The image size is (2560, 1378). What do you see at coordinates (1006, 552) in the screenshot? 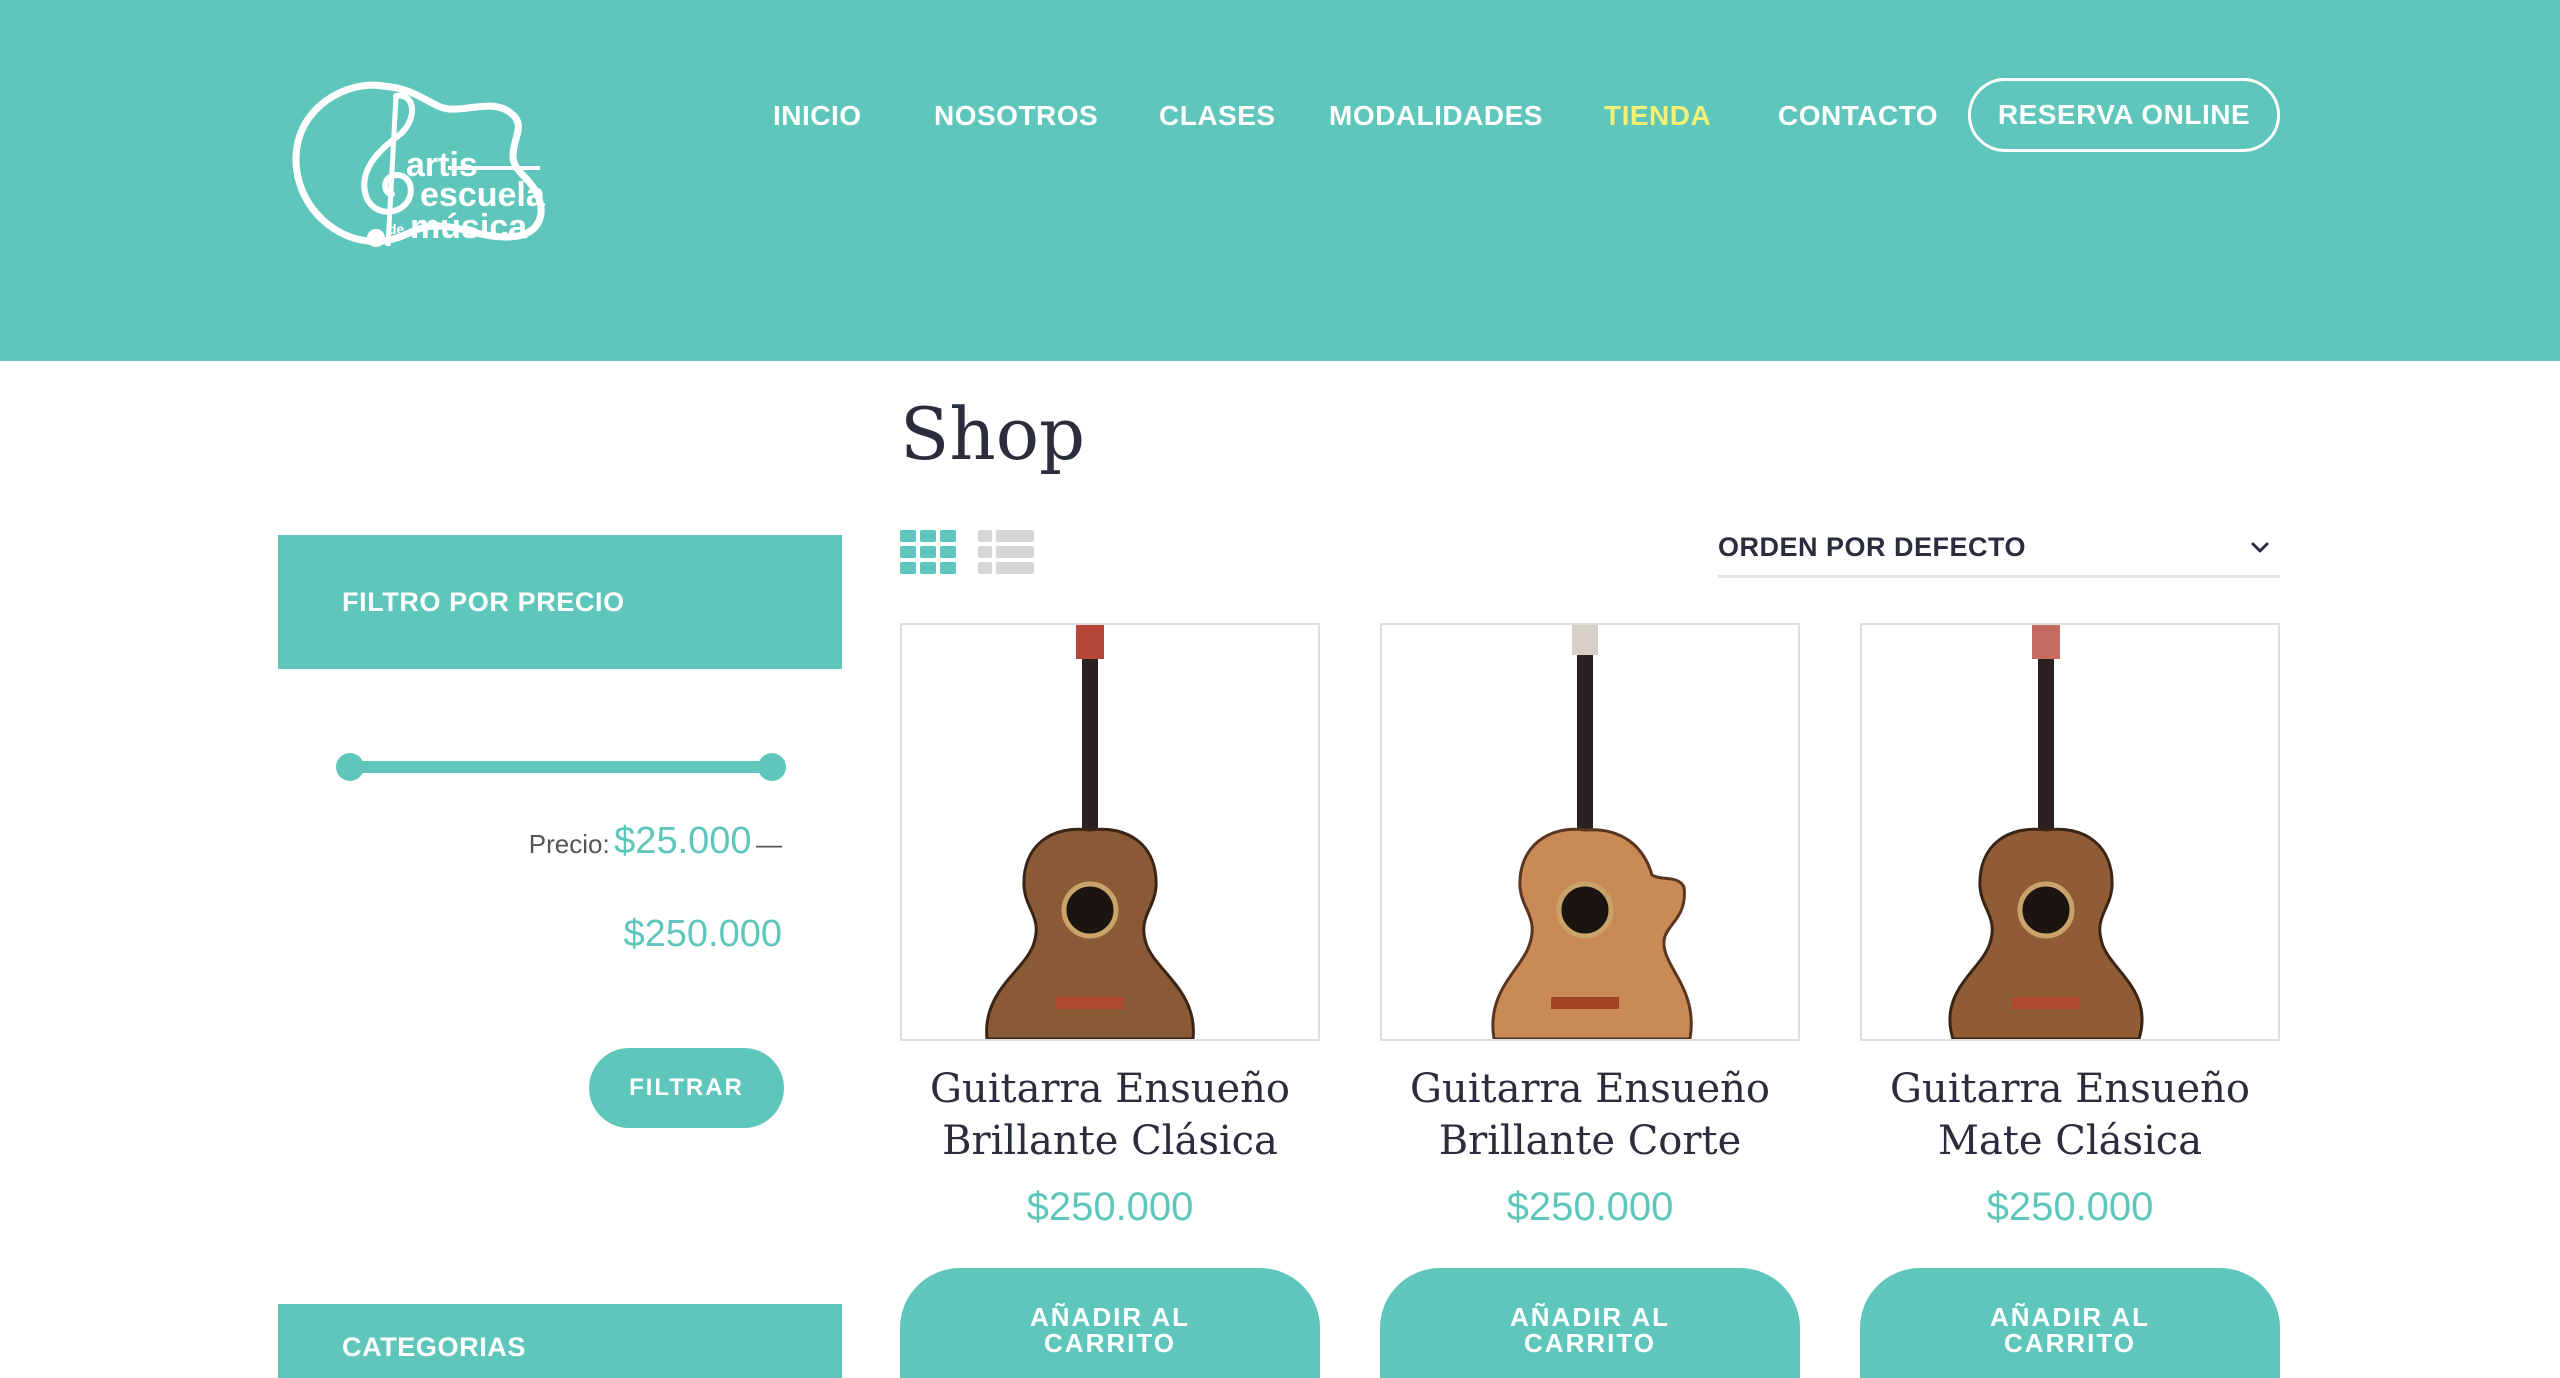
I see `list-view-icon` at bounding box center [1006, 552].